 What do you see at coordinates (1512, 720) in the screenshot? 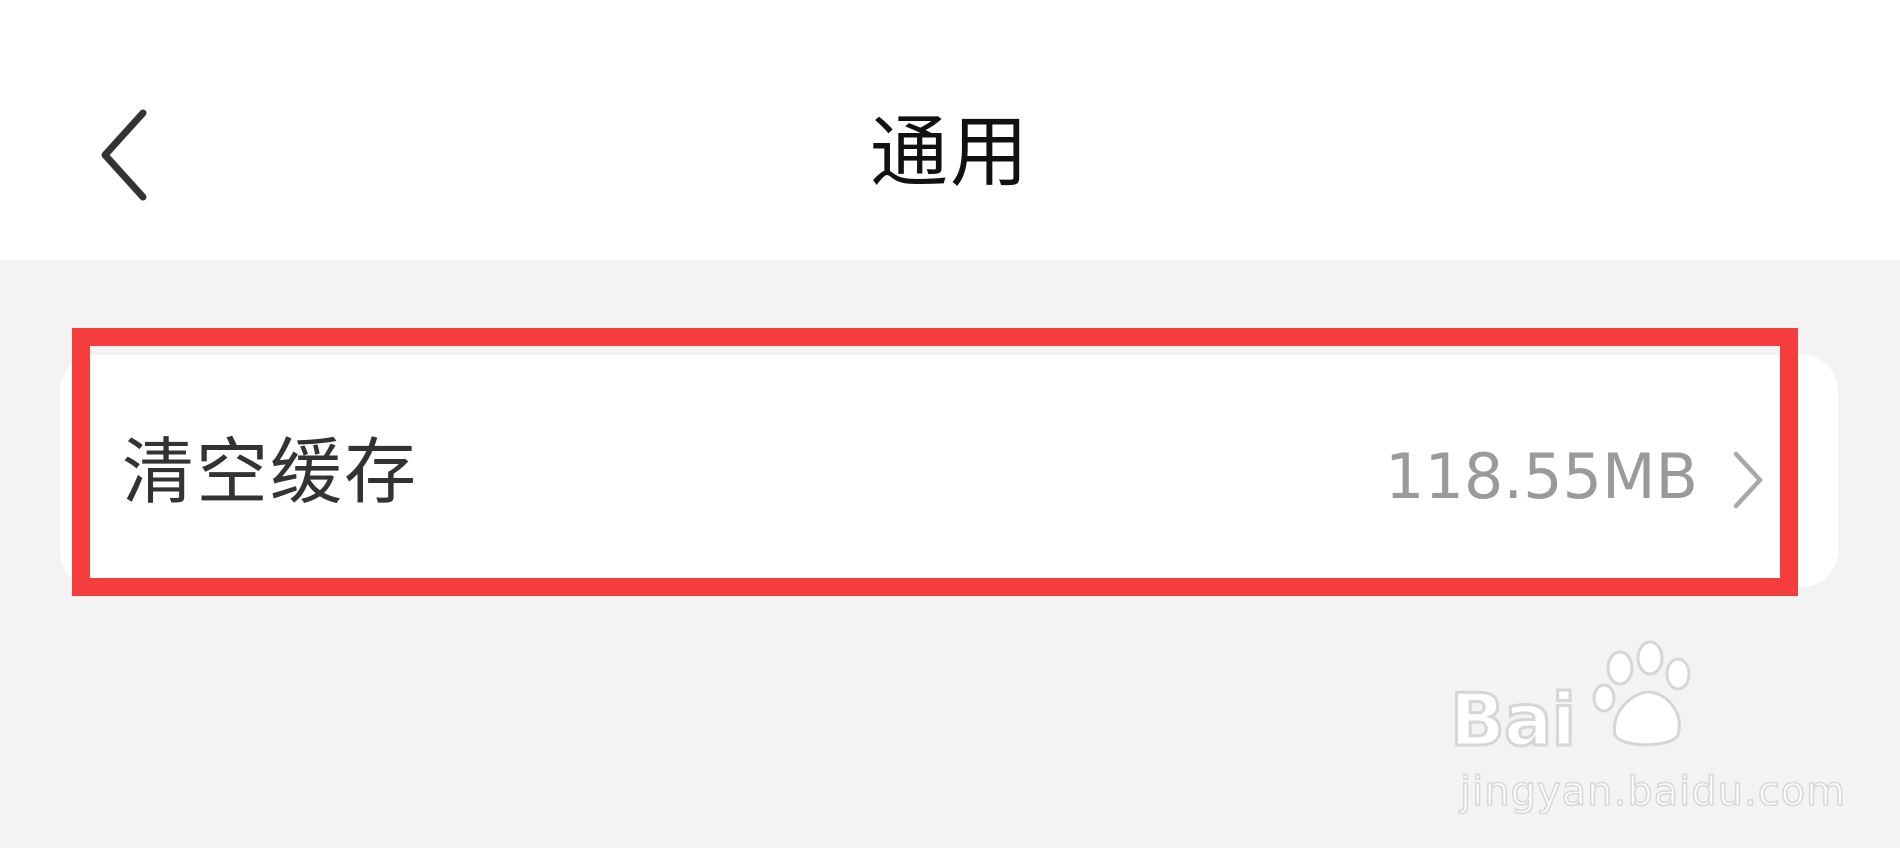
I see `watermark-logo-text: Bai` at bounding box center [1512, 720].